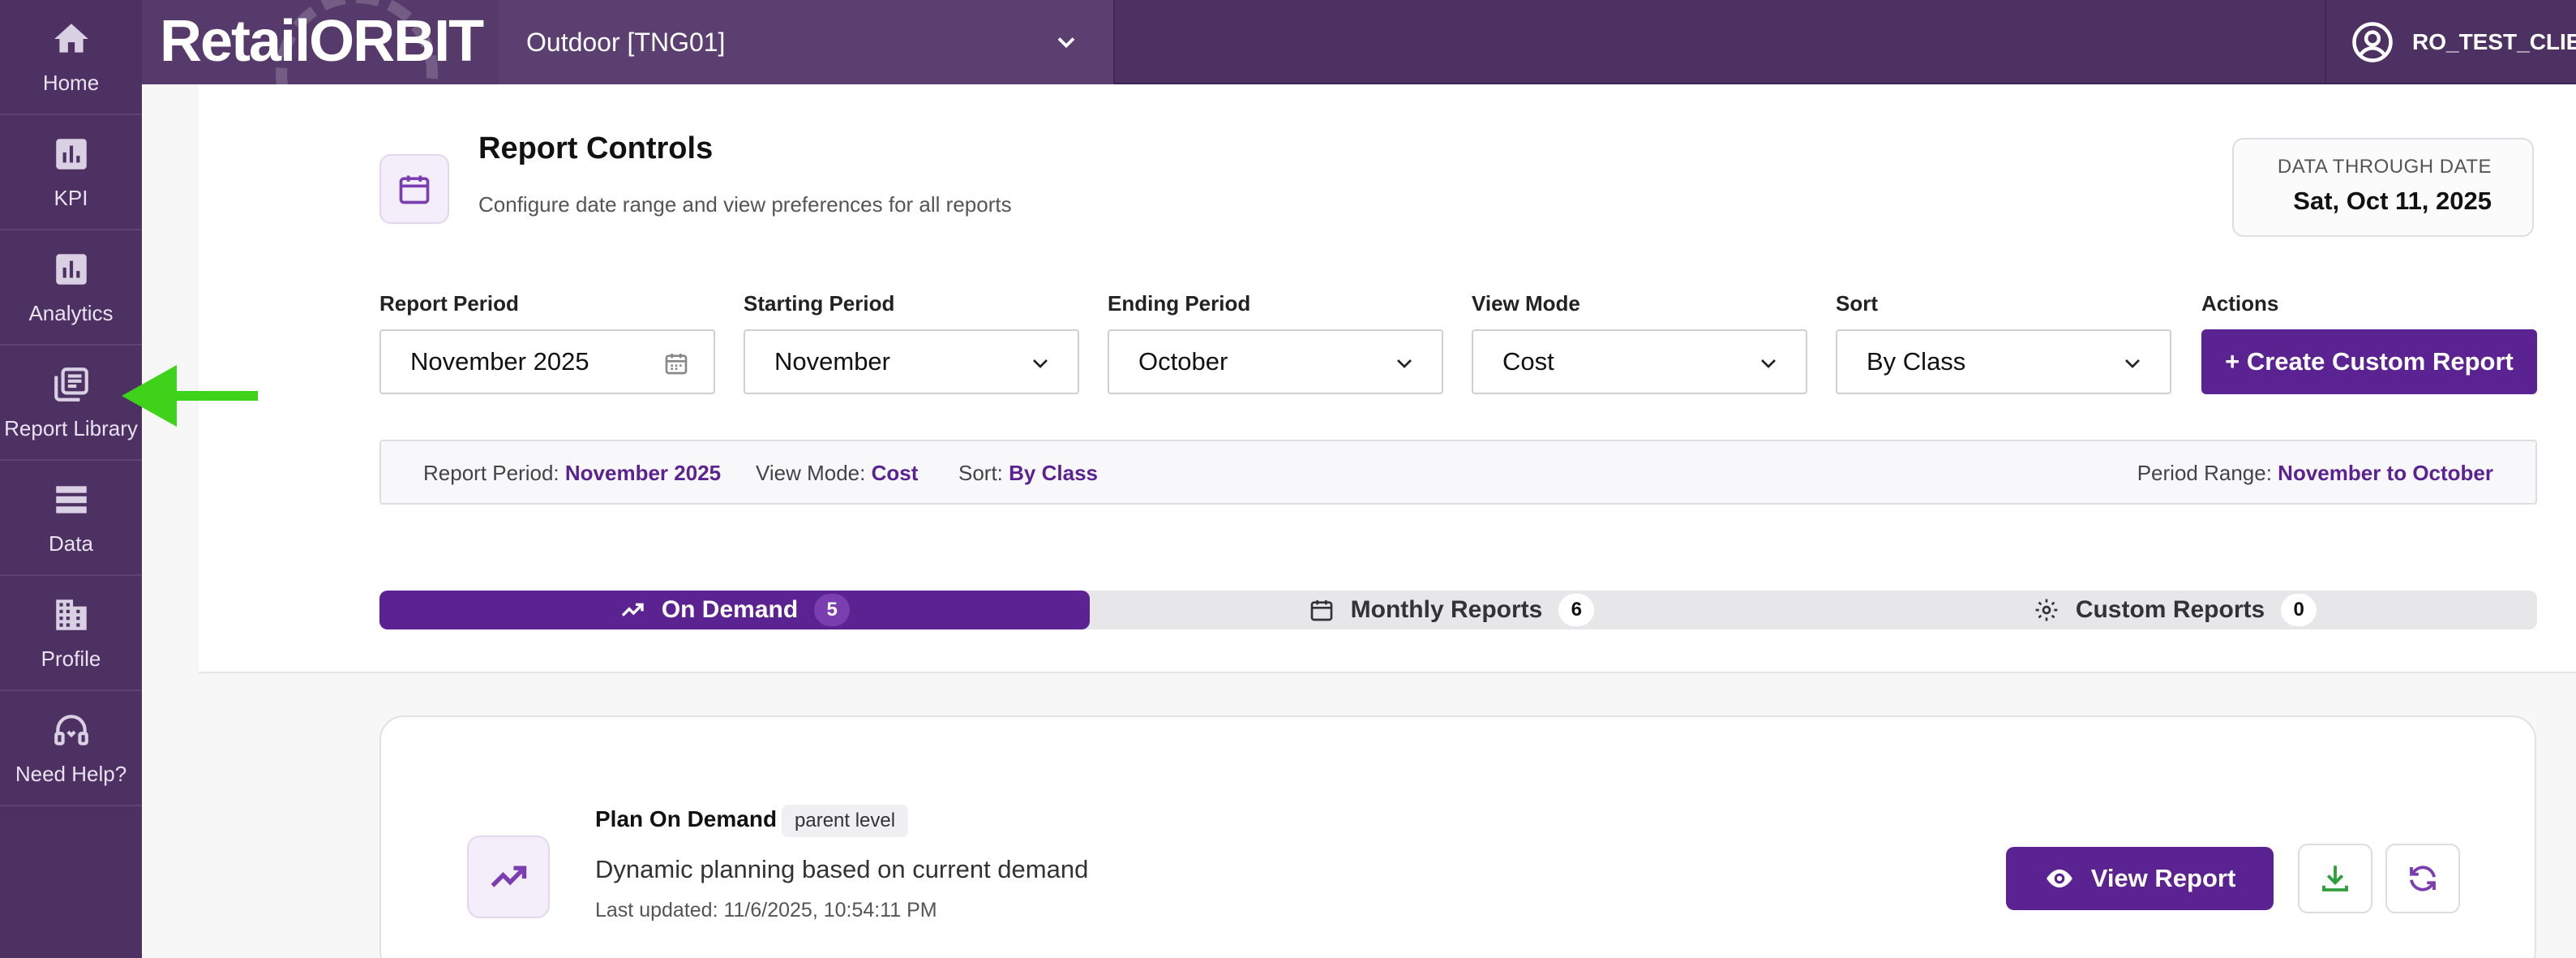 The image size is (2576, 958). Describe the element at coordinates (2315, 473) in the screenshot. I see `summary-period-range: Period Range: November to October` at that location.